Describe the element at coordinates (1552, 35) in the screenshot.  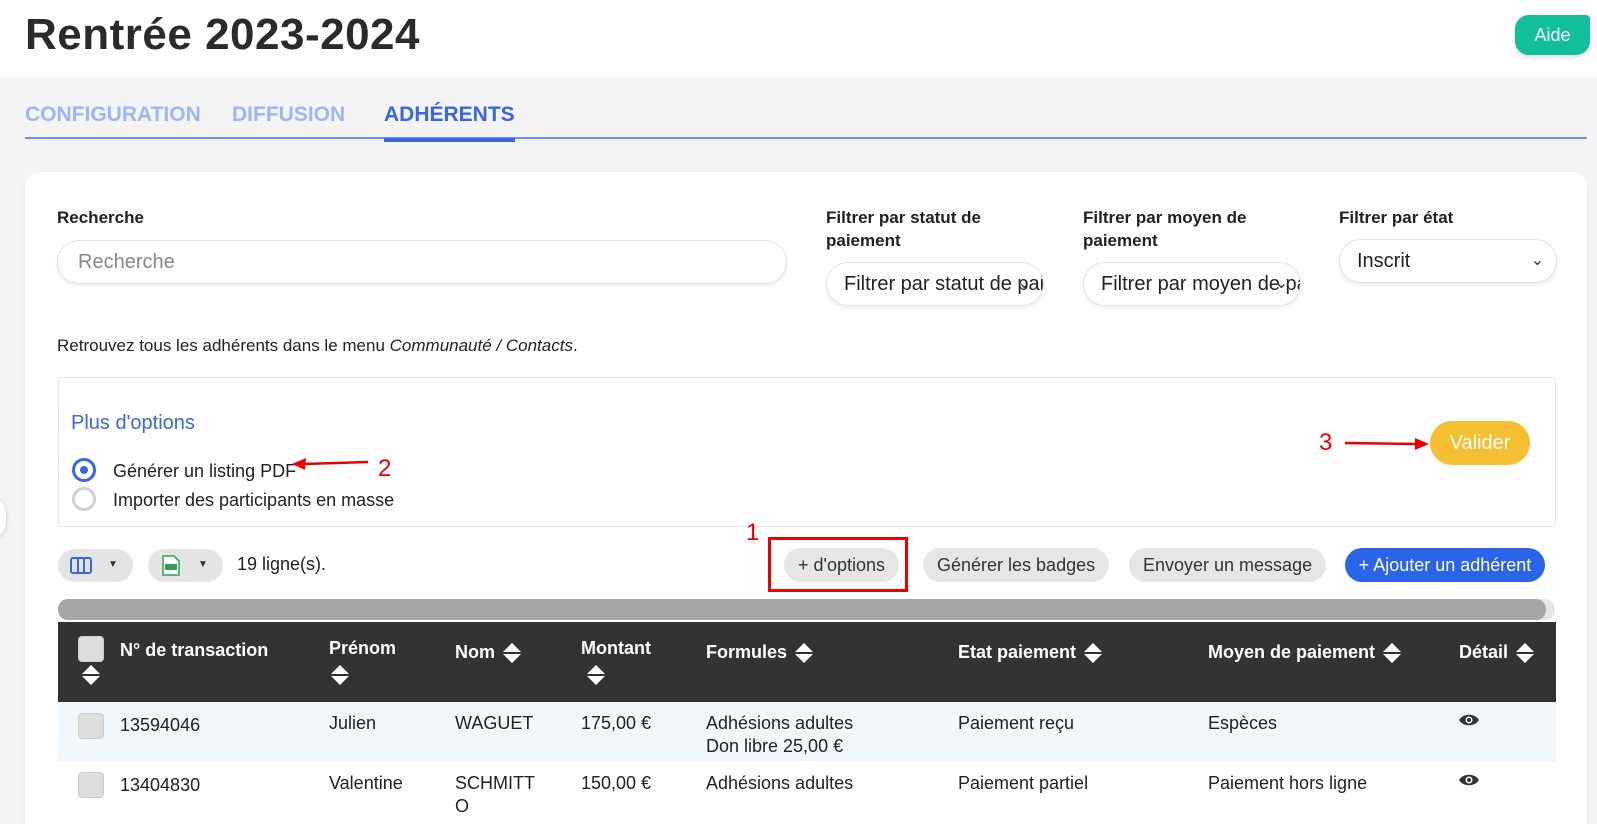
I see `help-button: Aide` at that location.